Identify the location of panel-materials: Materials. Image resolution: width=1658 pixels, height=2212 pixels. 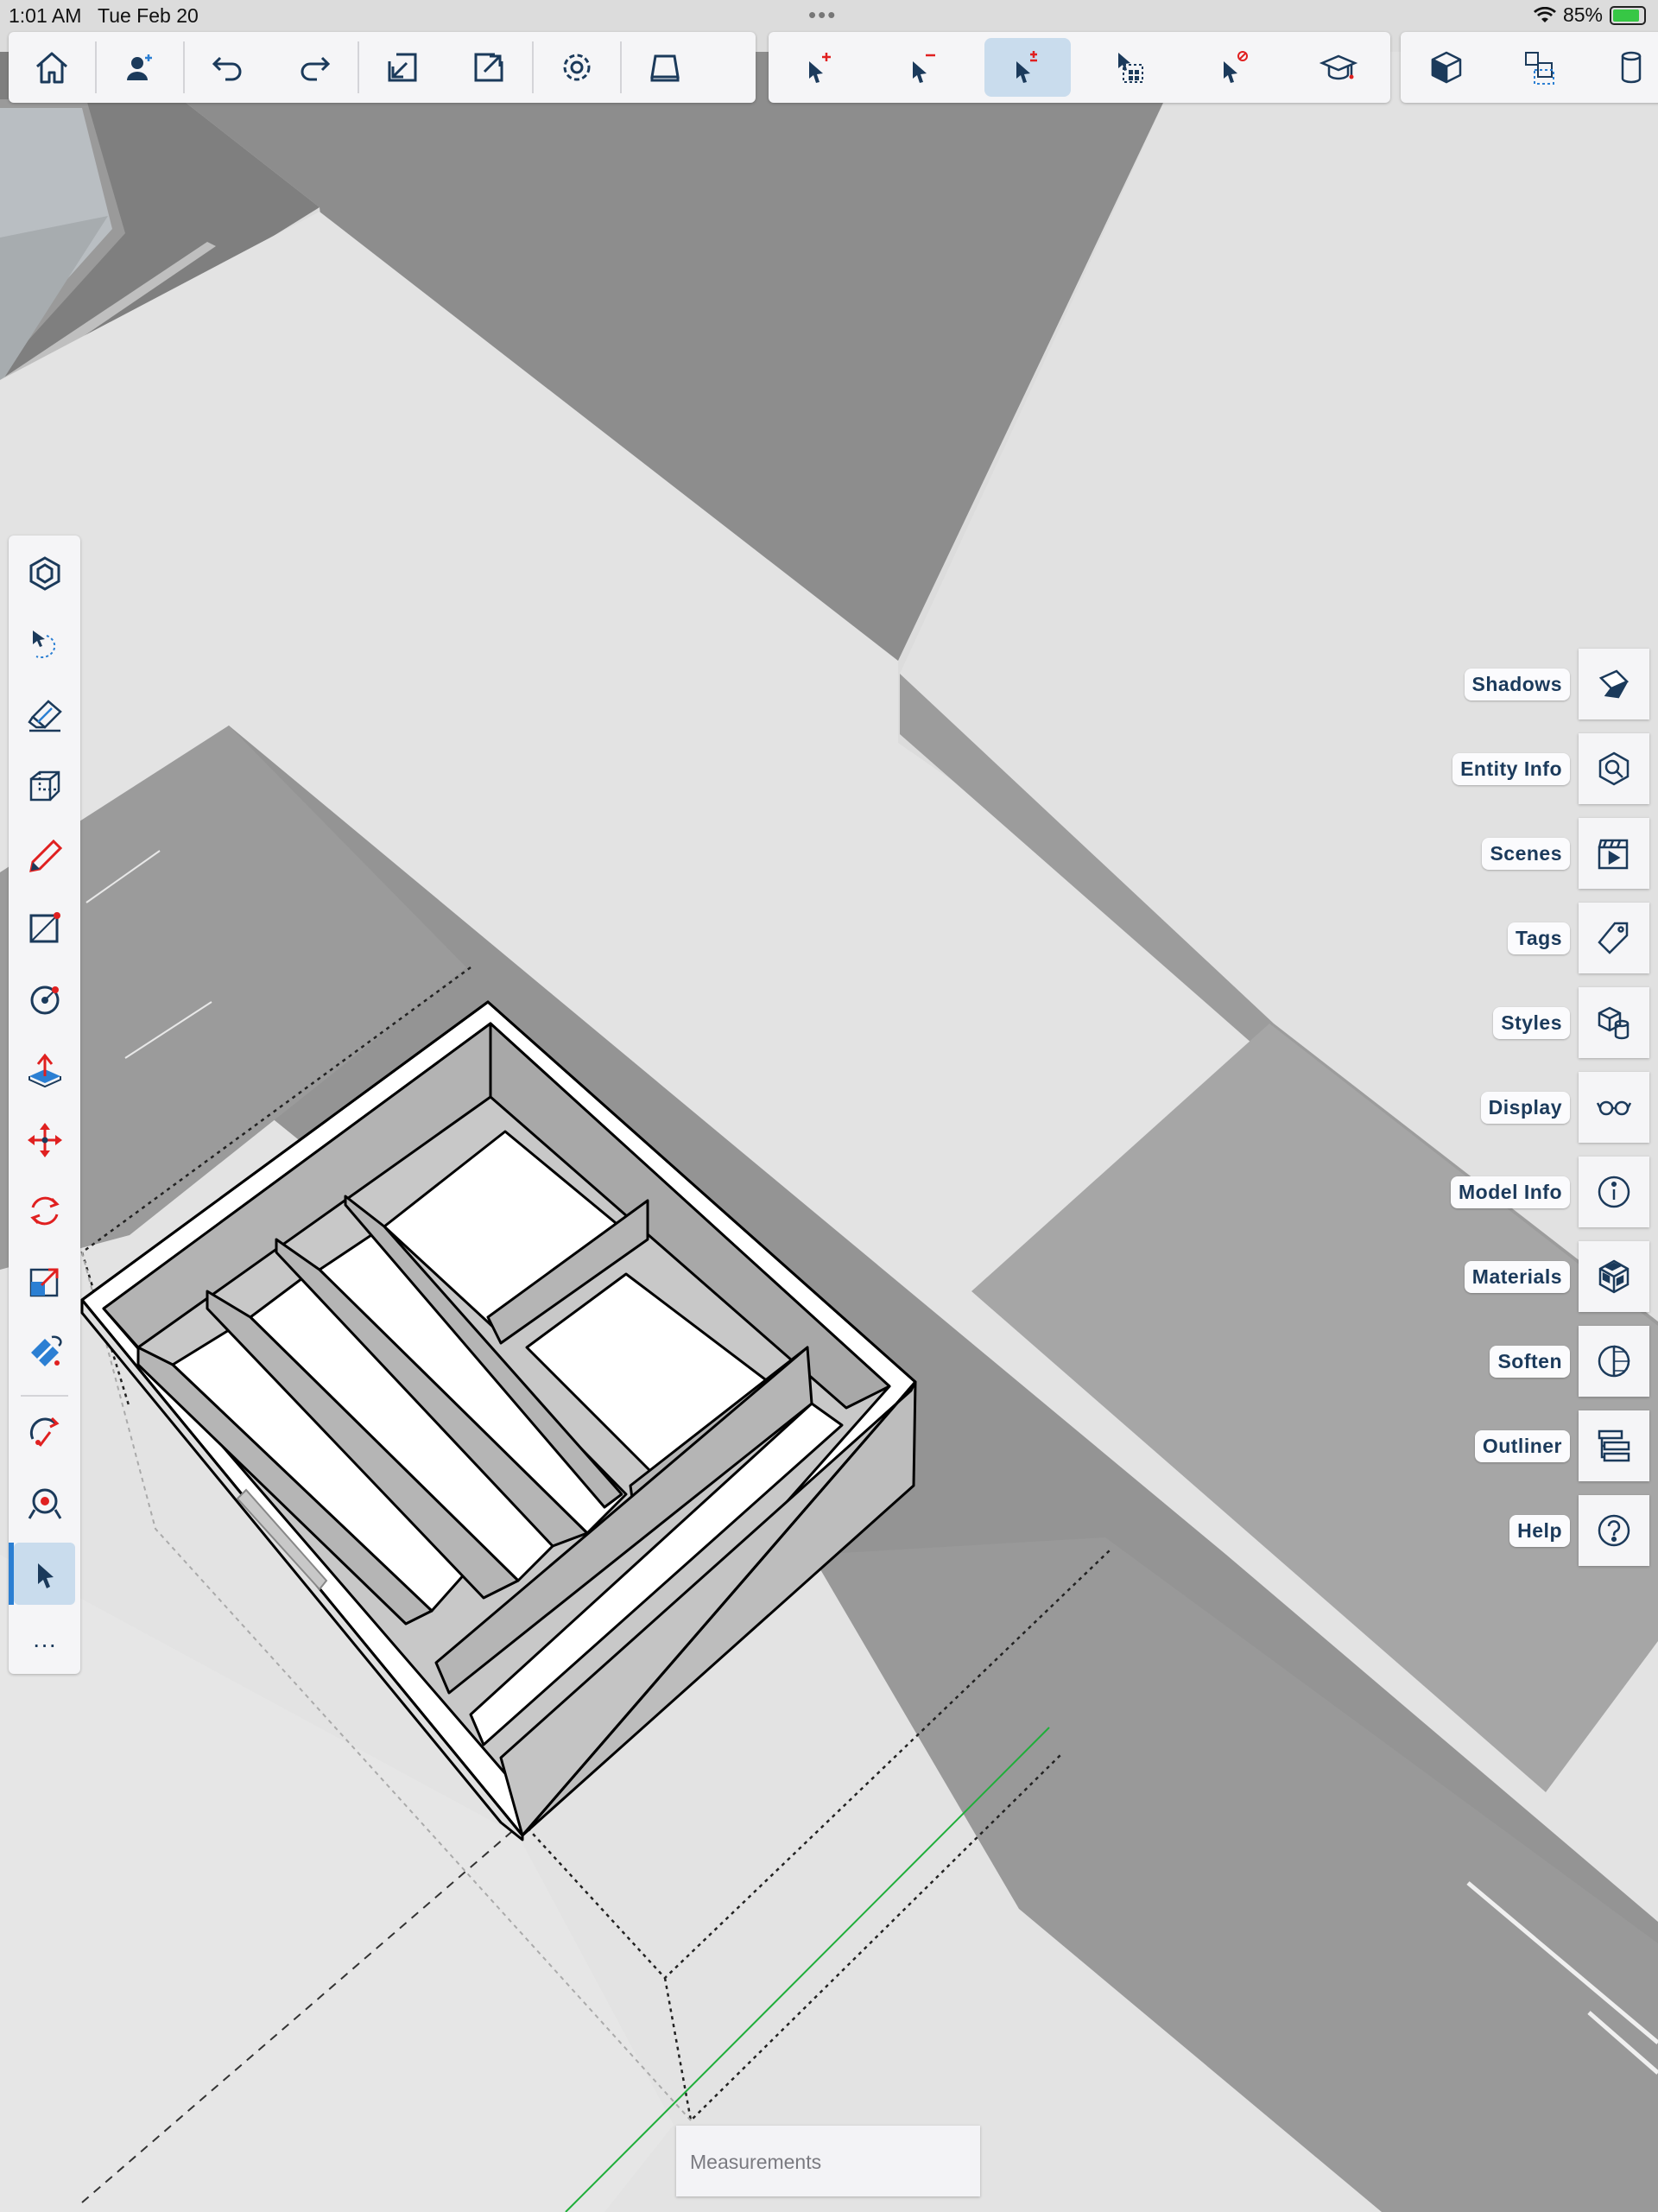
(1556, 1276).